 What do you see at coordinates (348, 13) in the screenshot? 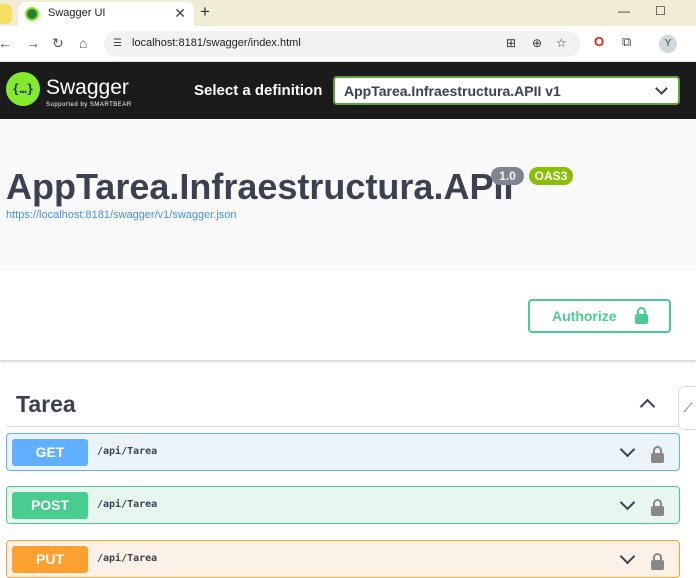
I see `browser-tab-bar: Swagger UI ✕ + — ☐` at bounding box center [348, 13].